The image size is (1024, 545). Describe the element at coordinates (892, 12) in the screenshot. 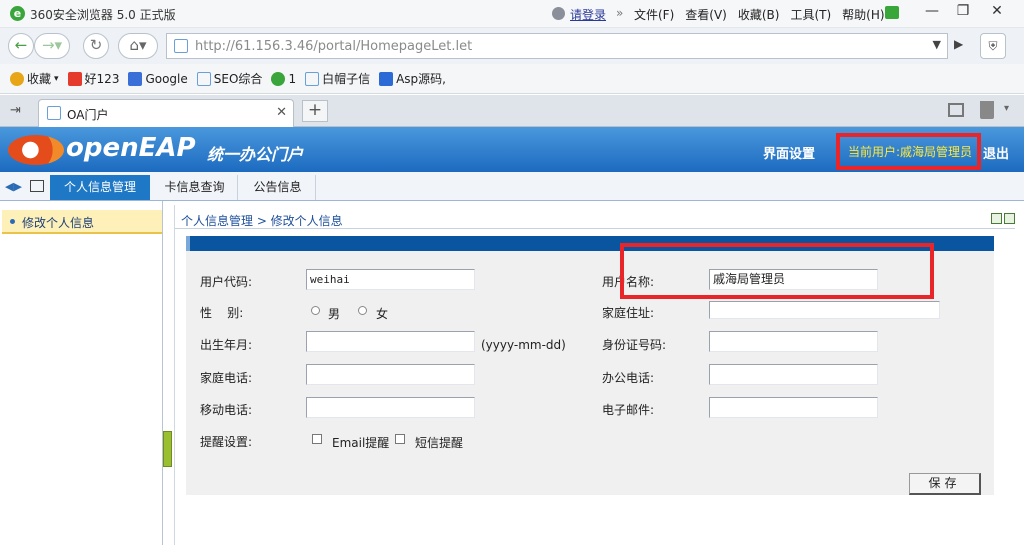

I see `skin-shirt-icon` at that location.